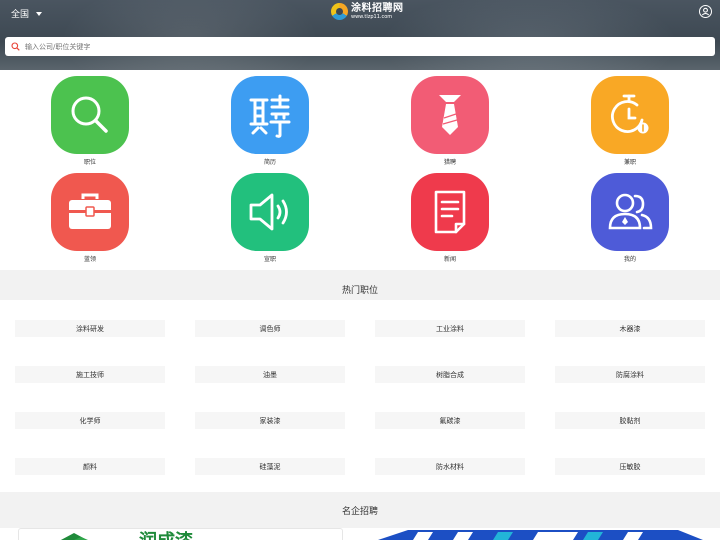  Describe the element at coordinates (630, 328) in the screenshot. I see `job-tag: 木器漆` at that location.